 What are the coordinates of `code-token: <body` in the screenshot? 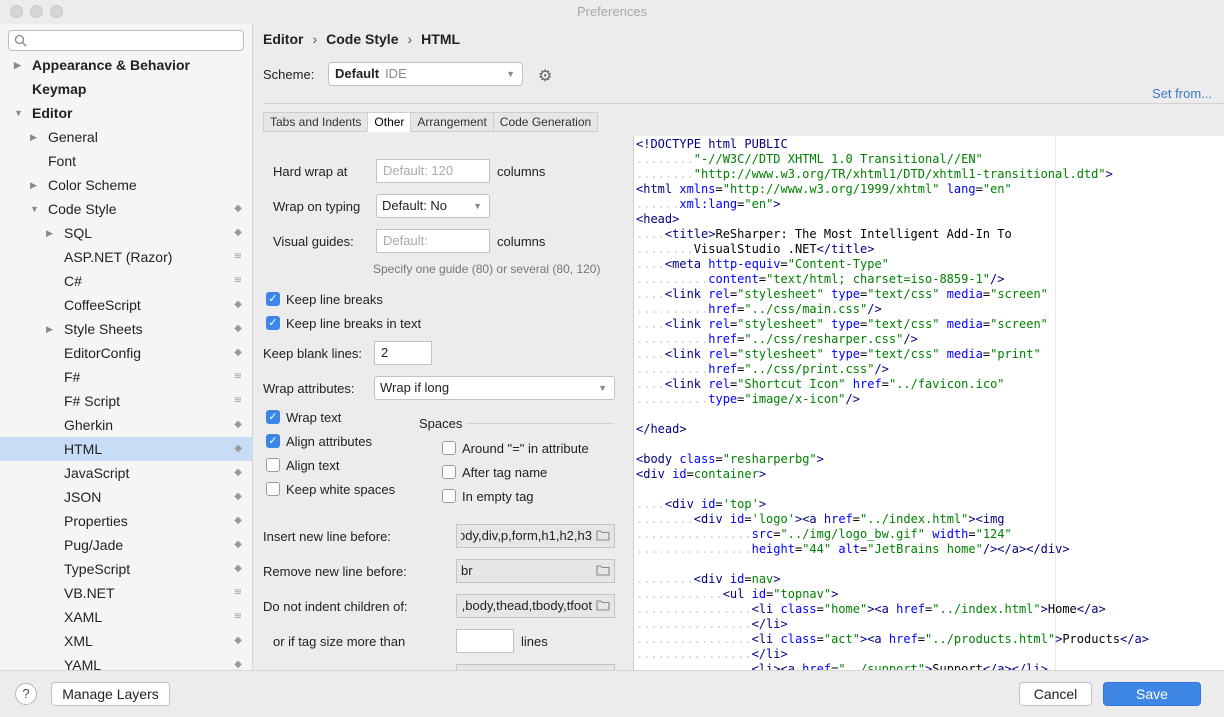 It's located at (658, 459).